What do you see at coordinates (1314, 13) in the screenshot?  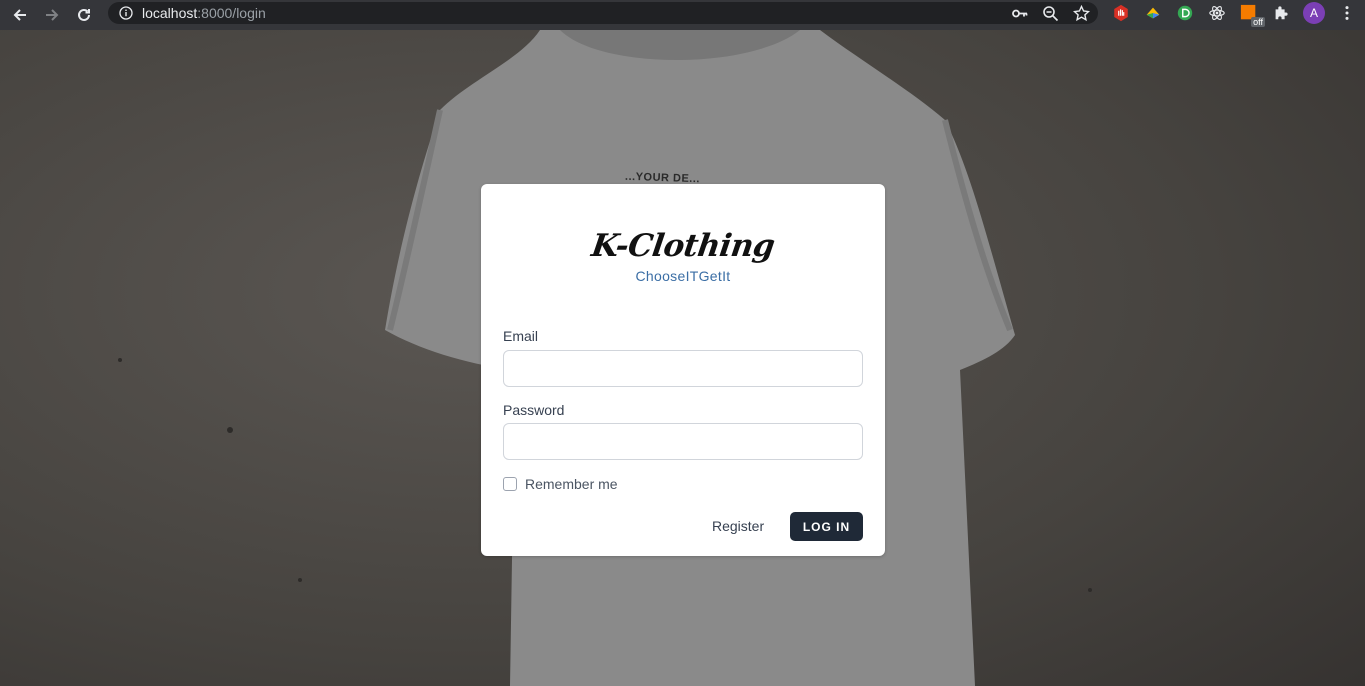 I see `profile-avatar: A` at bounding box center [1314, 13].